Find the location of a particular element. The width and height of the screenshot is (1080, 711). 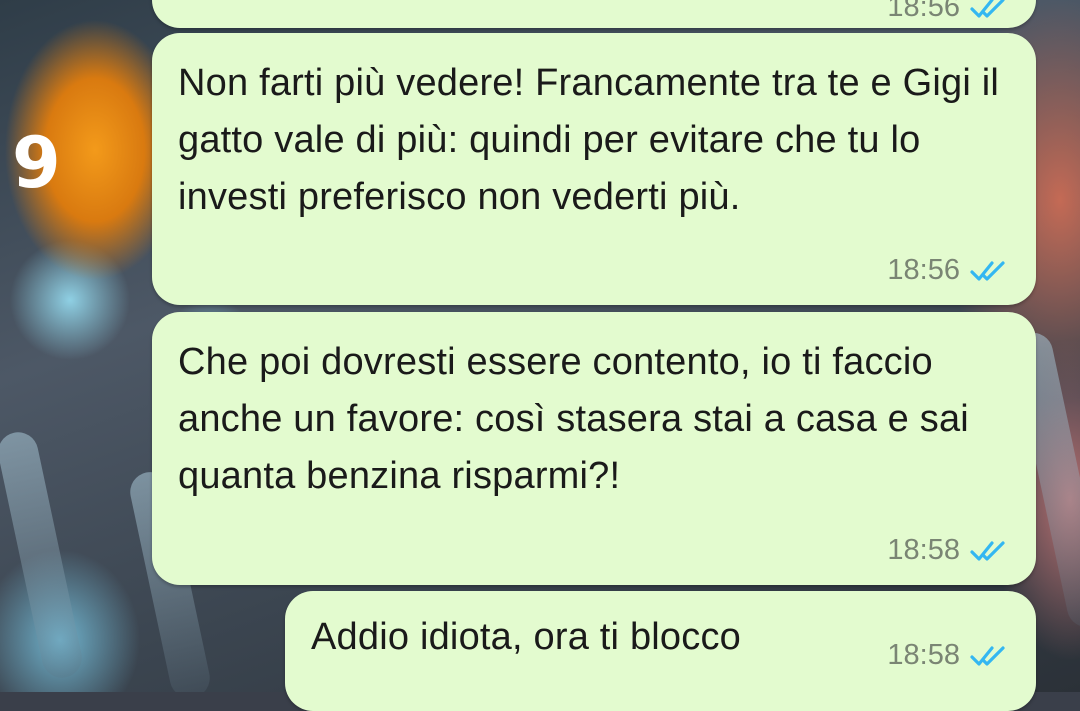

side-number-label: 9 is located at coordinates (36, 163).